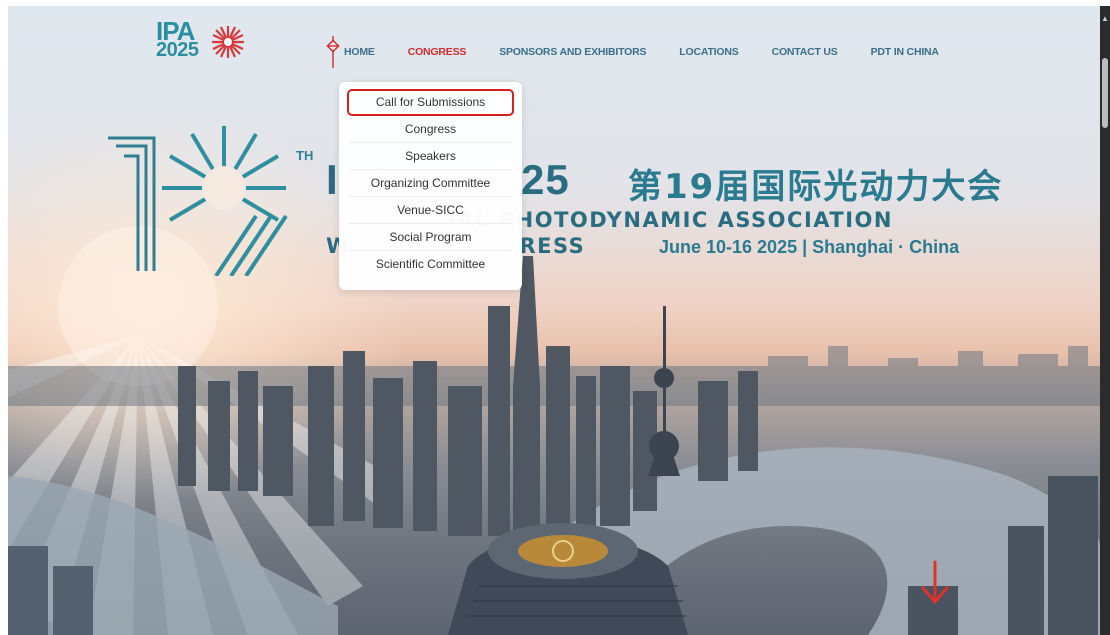 This screenshot has height=635, width=1110. What do you see at coordinates (1105, 19) in the screenshot?
I see `scroll-up-icon: ▲` at bounding box center [1105, 19].